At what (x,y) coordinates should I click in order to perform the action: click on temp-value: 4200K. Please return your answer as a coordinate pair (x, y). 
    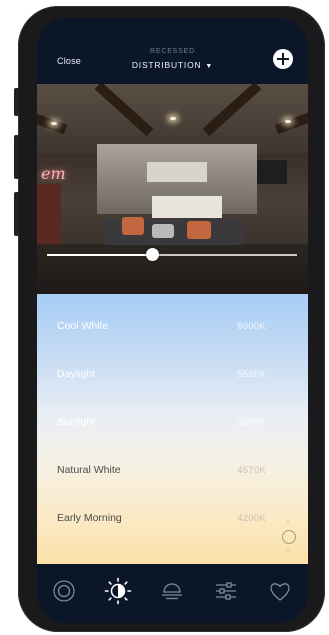
    Looking at the image, I should click on (251, 518).